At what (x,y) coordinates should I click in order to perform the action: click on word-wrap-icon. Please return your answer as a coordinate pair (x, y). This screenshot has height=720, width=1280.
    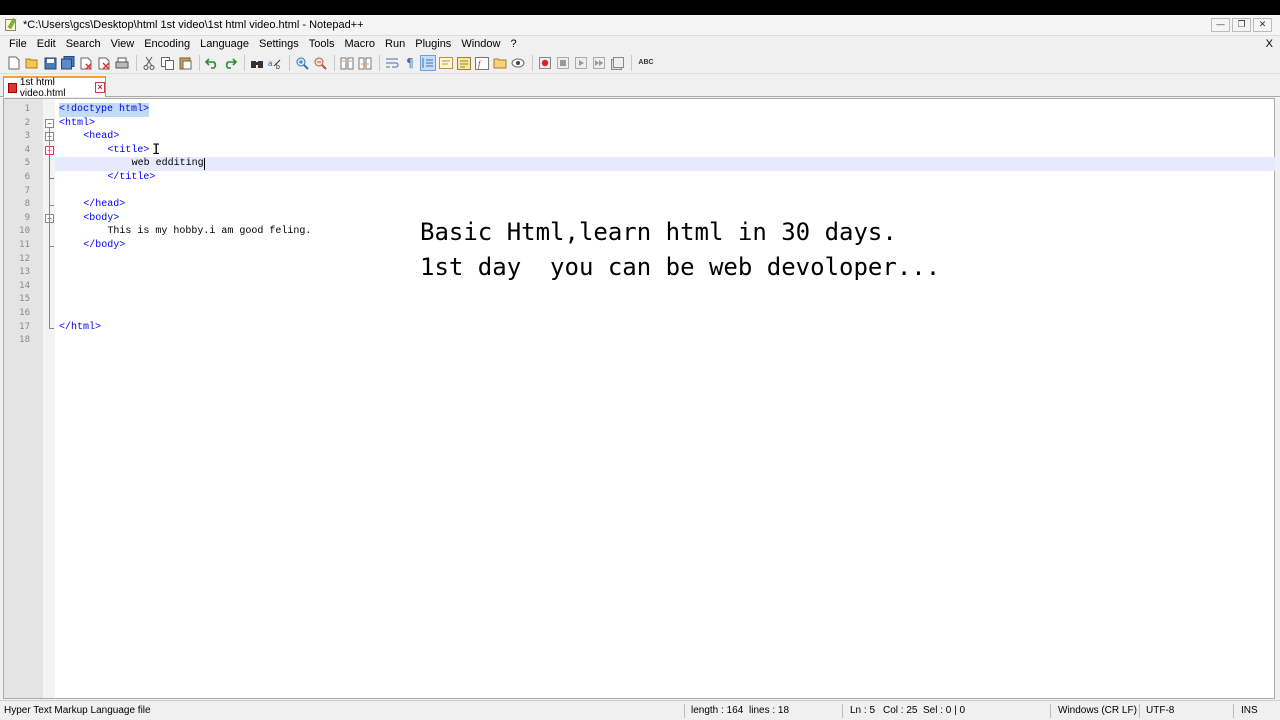
    Looking at the image, I should click on (392, 63).